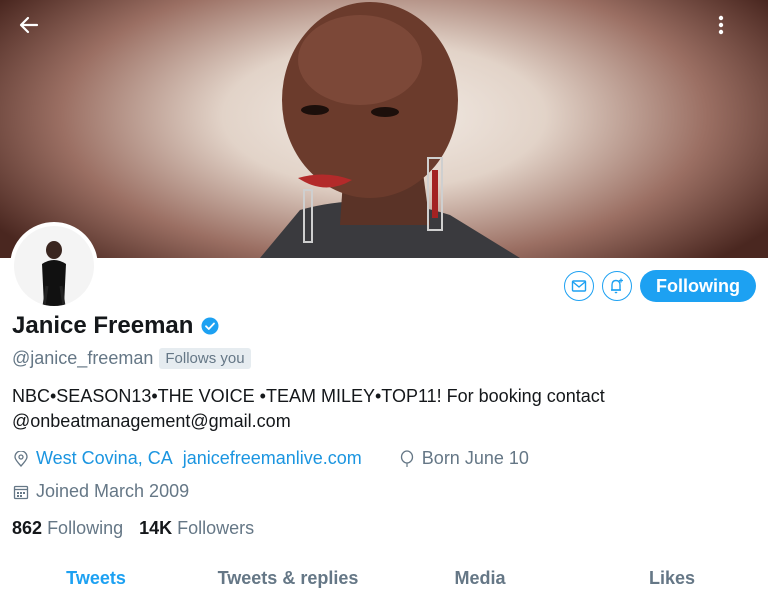 This screenshot has width=768, height=598. What do you see at coordinates (85, 528) in the screenshot?
I see `following-label: Following` at bounding box center [85, 528].